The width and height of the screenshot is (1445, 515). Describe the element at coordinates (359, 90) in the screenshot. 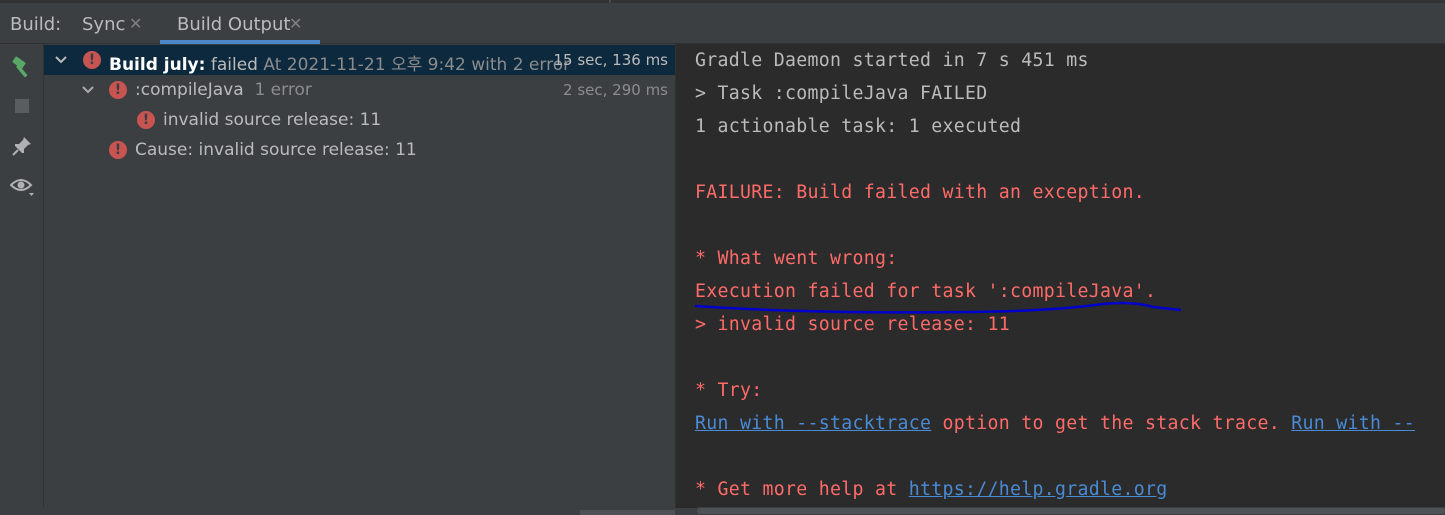

I see `tree-row-compilejava: ! :compileJava 1 error 2 sec, 290 ms` at that location.